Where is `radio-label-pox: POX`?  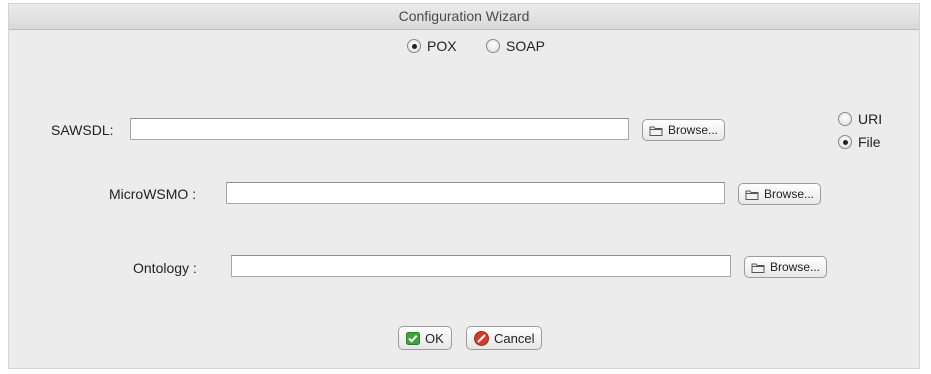 radio-label-pox: POX is located at coordinates (442, 46).